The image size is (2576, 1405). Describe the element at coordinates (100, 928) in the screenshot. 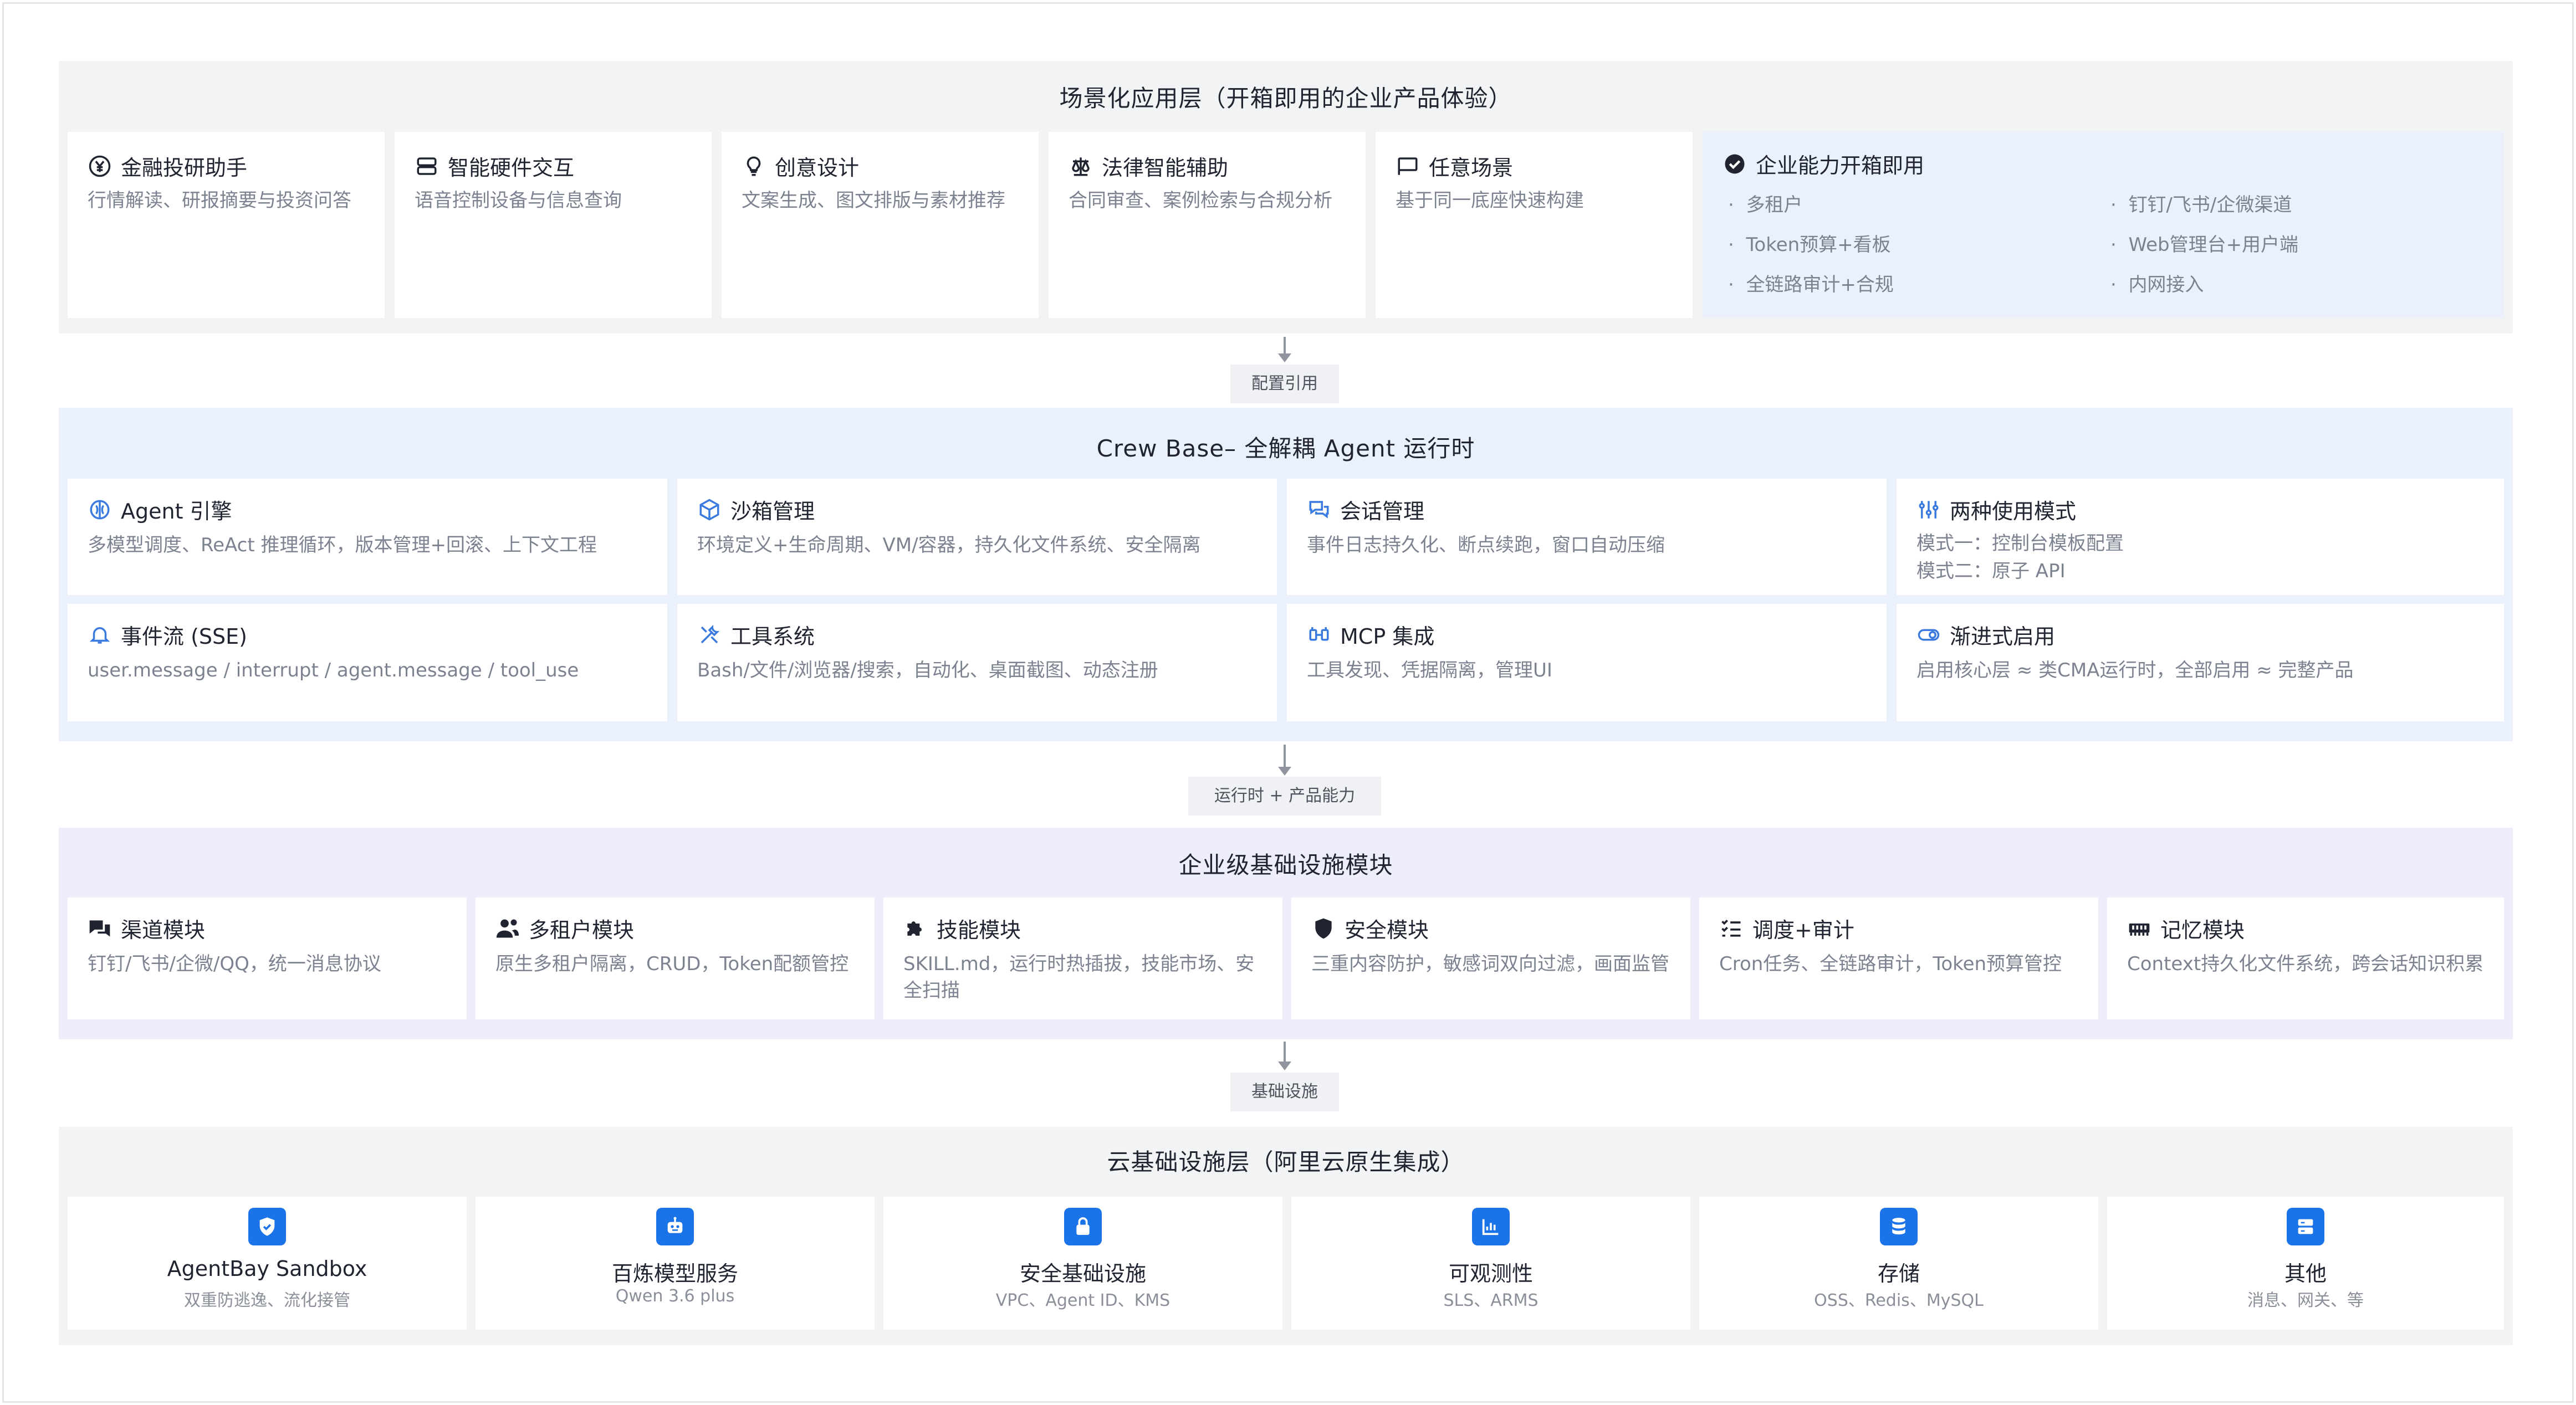

I see `comments-icon` at that location.